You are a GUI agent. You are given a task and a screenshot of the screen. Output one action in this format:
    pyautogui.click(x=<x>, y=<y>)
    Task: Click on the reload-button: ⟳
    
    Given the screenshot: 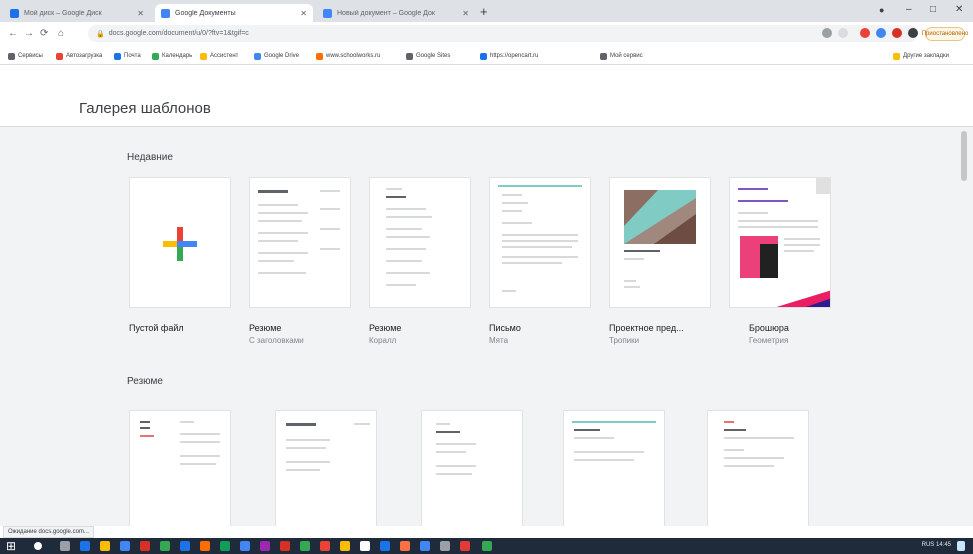 What is the action you would take?
    pyautogui.click(x=44, y=34)
    